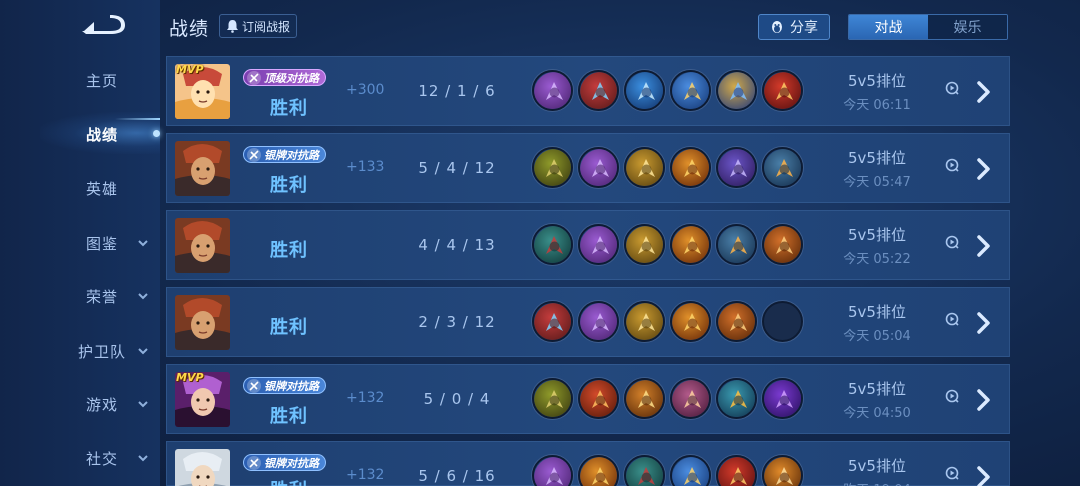  Describe the element at coordinates (782, 470) in the screenshot. I see `equipment-orange-blade-icon` at that location.